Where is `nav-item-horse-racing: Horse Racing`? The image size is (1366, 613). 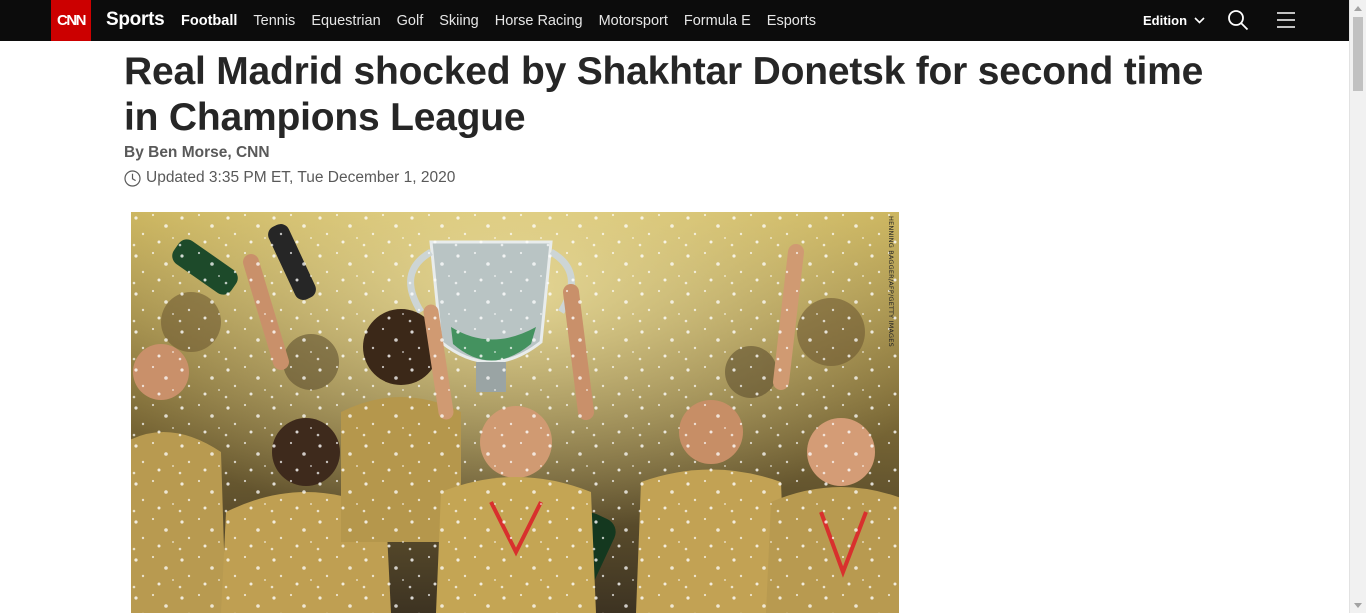 nav-item-horse-racing: Horse Racing is located at coordinates (539, 21).